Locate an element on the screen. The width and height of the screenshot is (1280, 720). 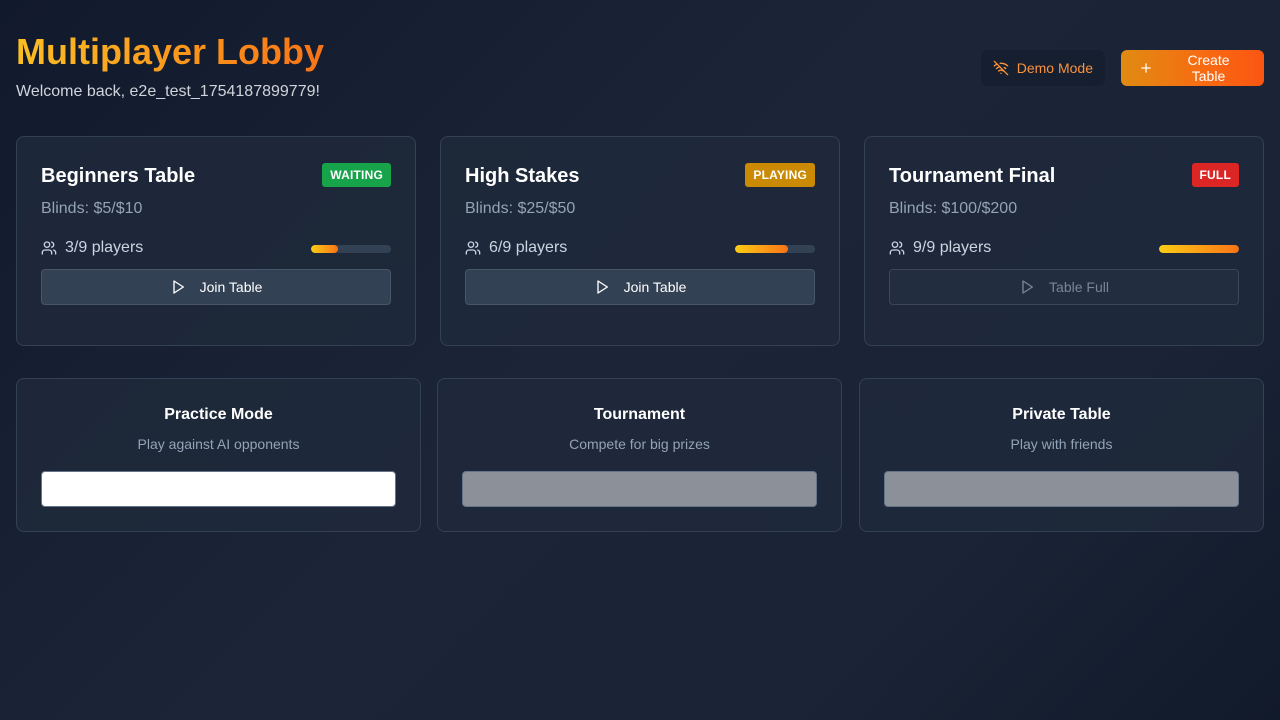
status-badge: FULL is located at coordinates (1215, 175).